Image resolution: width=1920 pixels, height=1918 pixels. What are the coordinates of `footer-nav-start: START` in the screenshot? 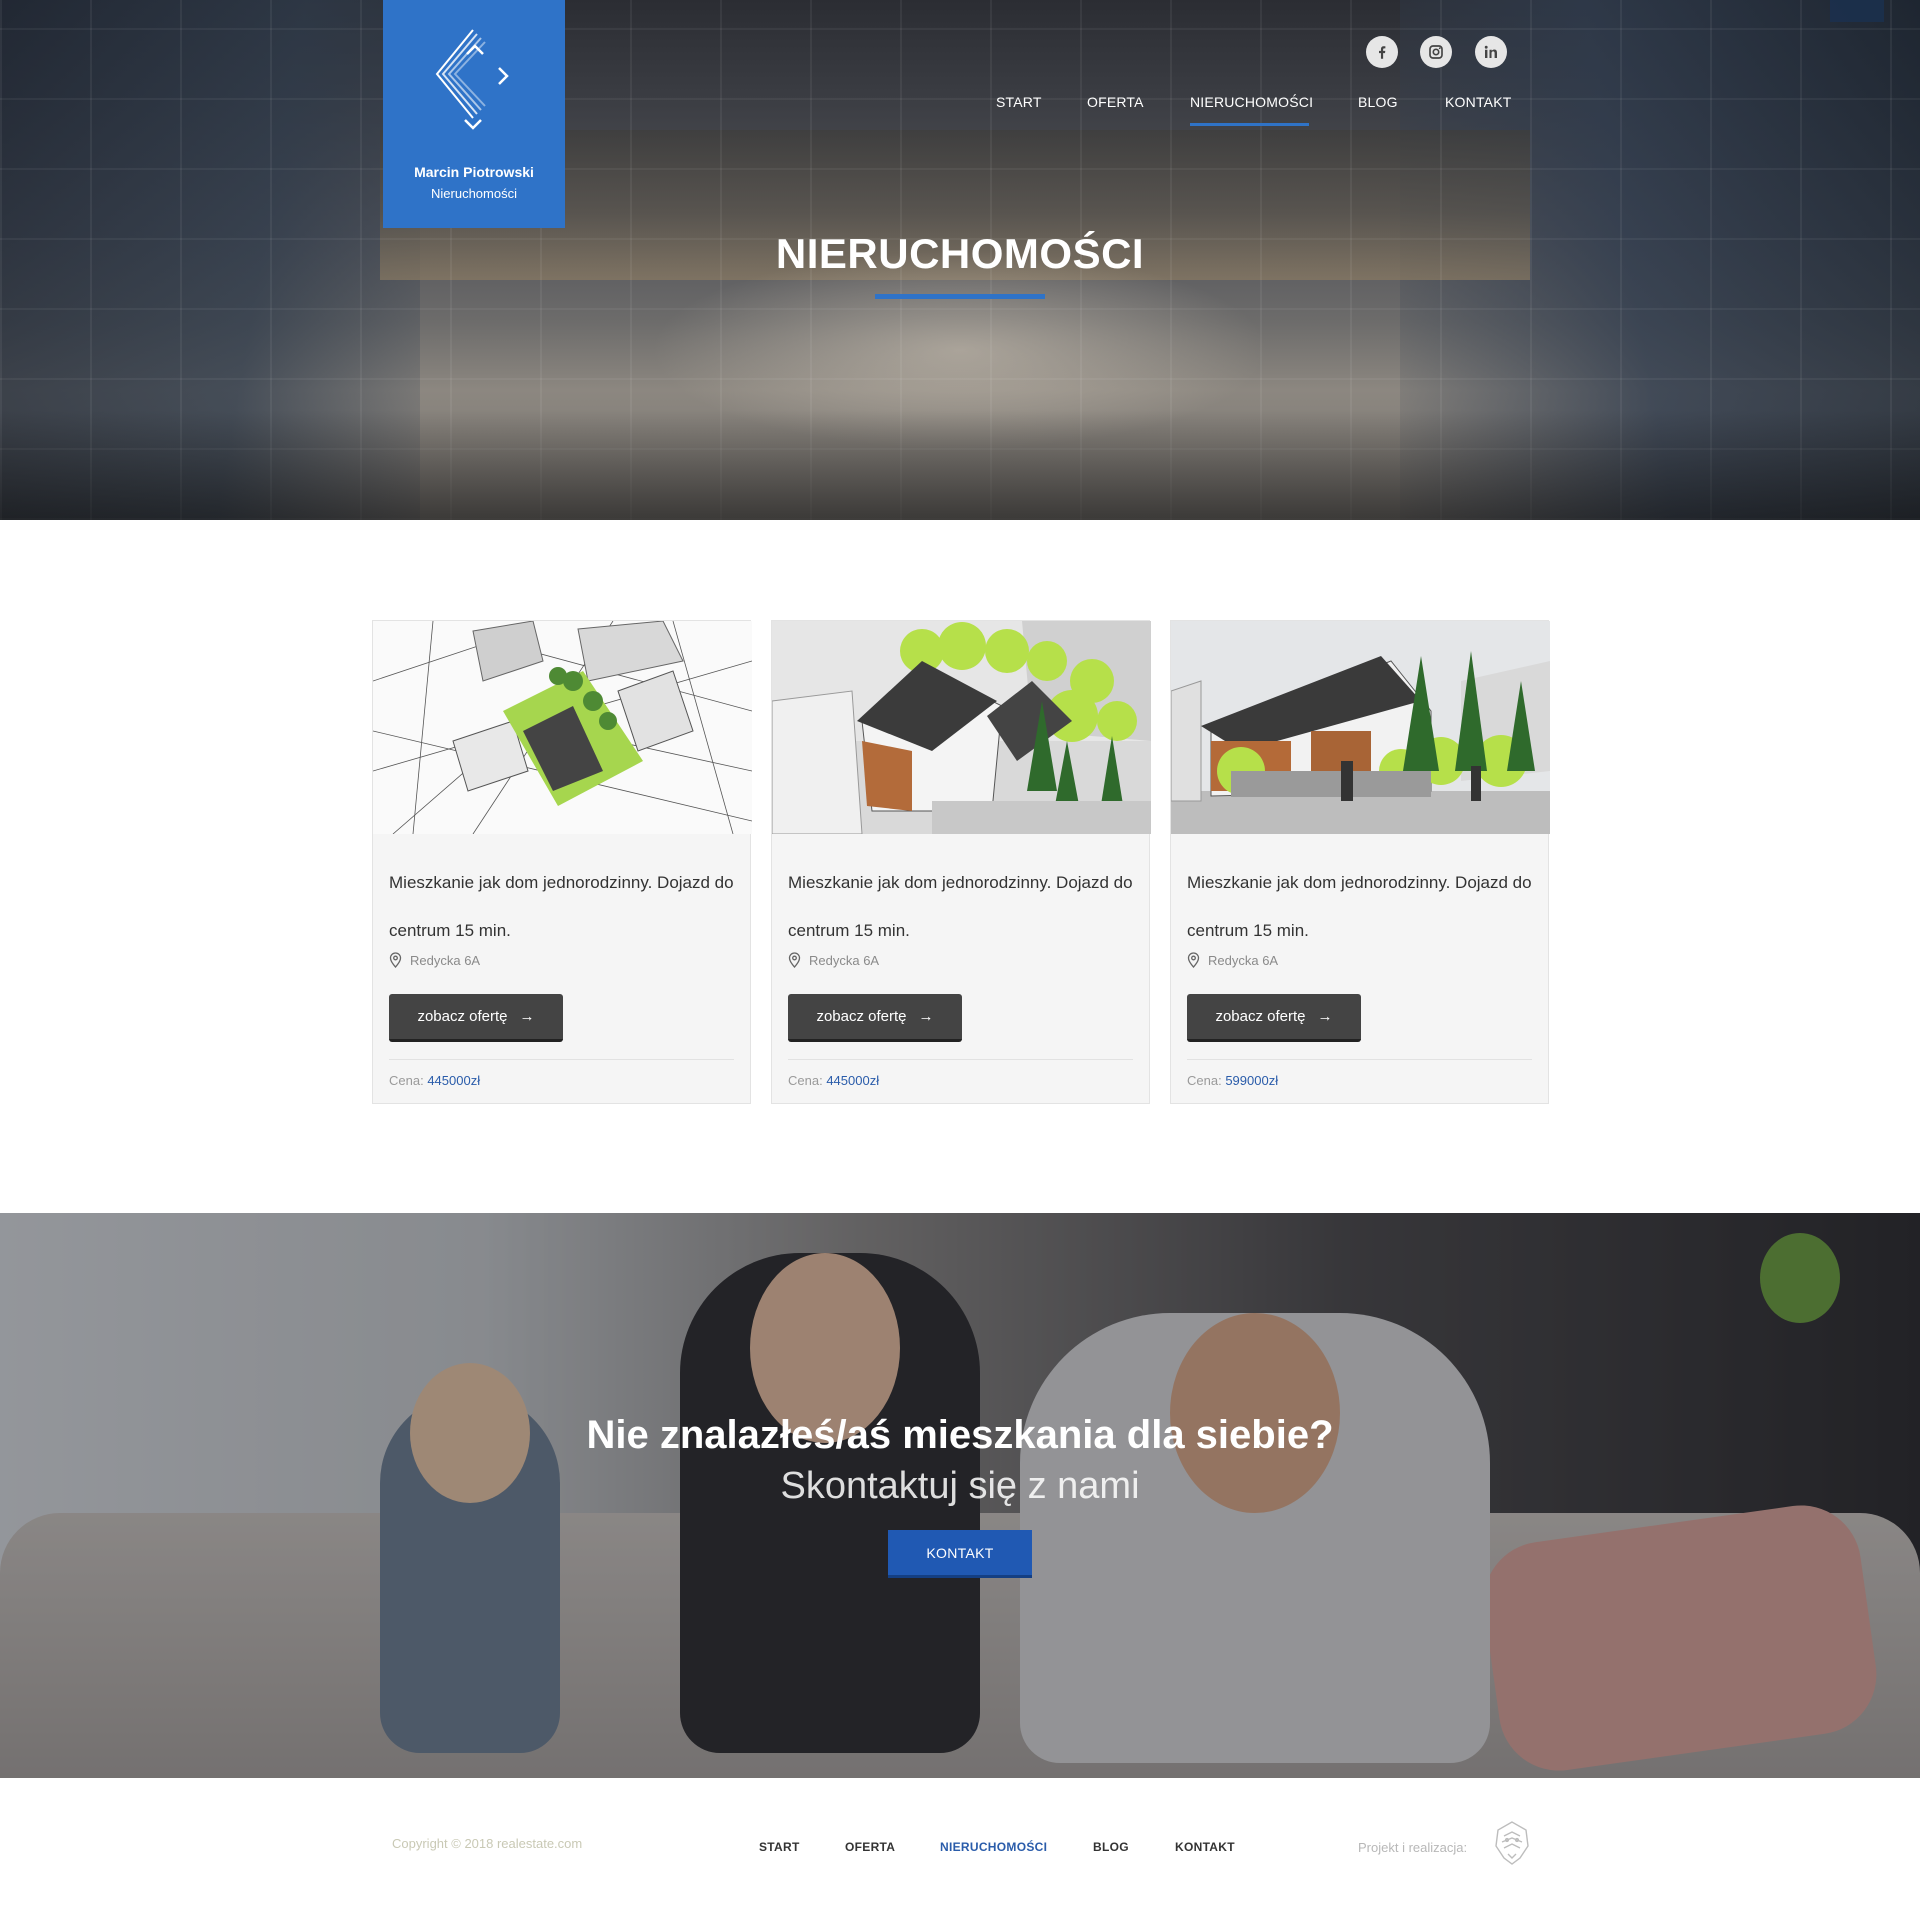 It's located at (779, 1847).